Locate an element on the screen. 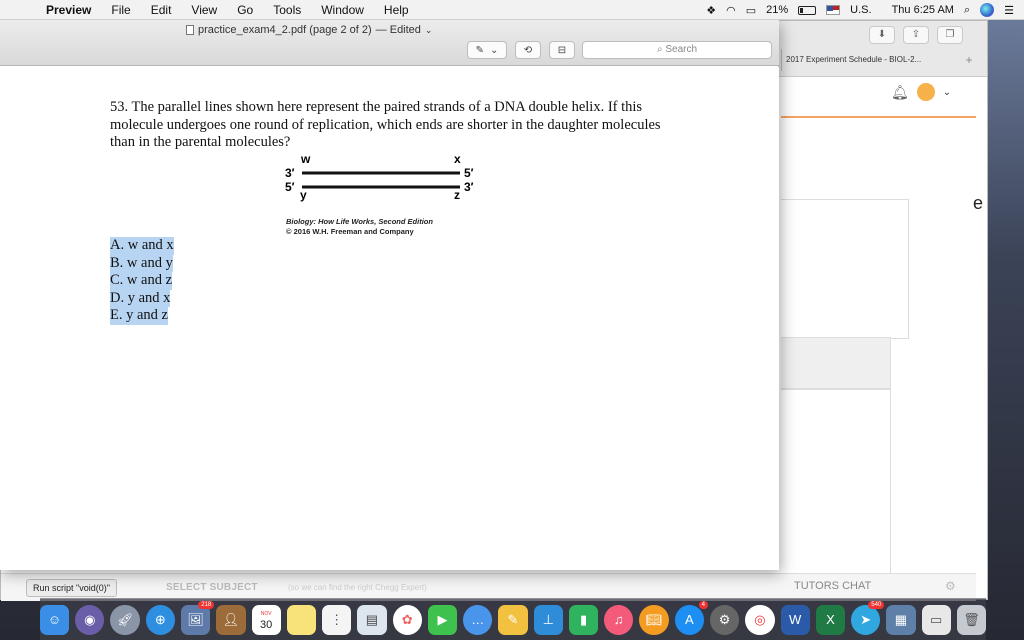 The height and width of the screenshot is (640, 1024). header-underline is located at coordinates (878, 117).